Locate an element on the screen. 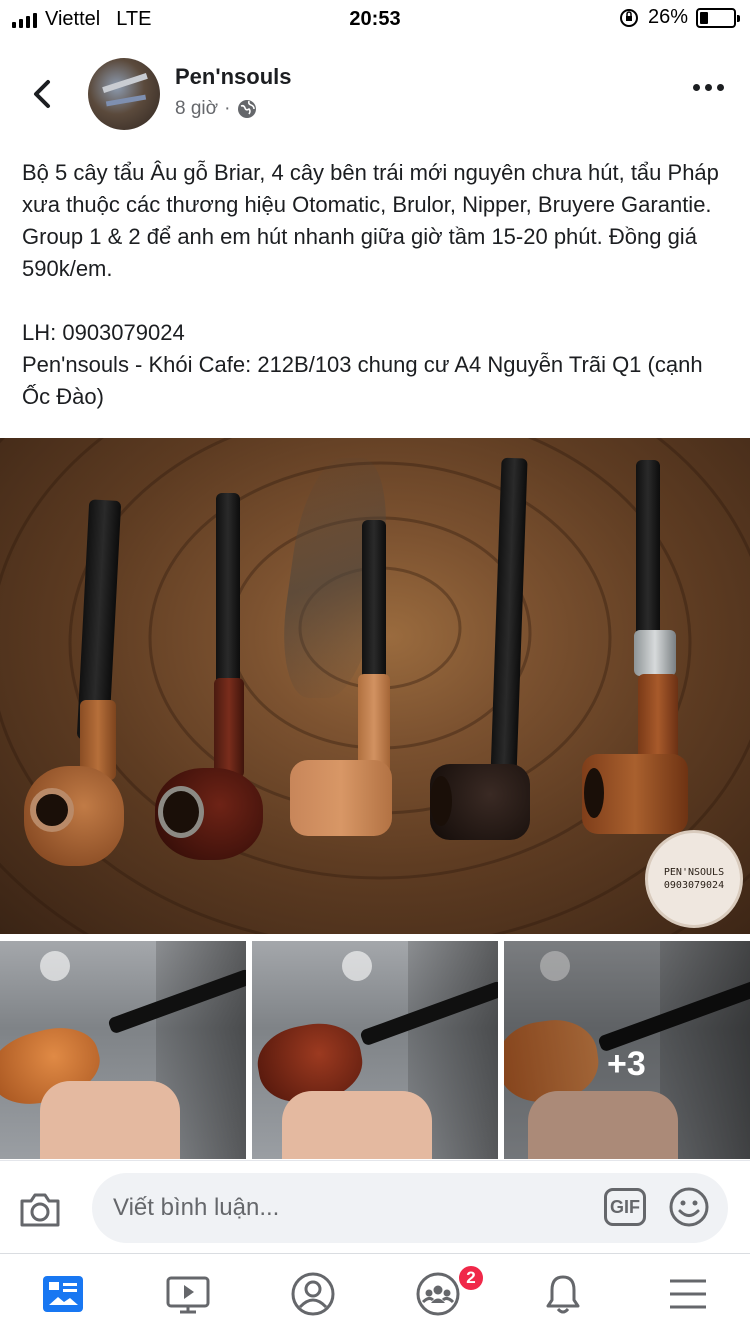 This screenshot has width=750, height=1333. post-time: 8 giờ is located at coordinates (196, 109).